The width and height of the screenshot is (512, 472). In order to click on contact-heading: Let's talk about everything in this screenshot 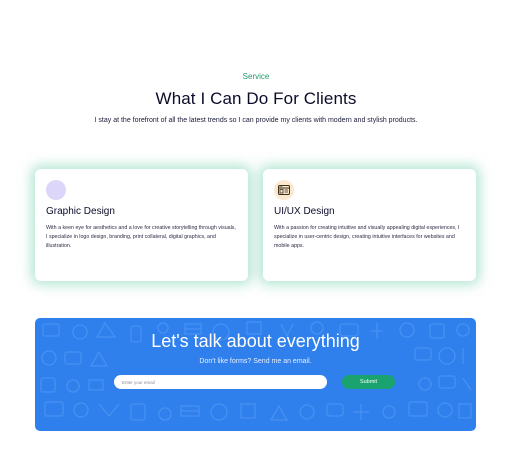, I will do `click(255, 341)`.